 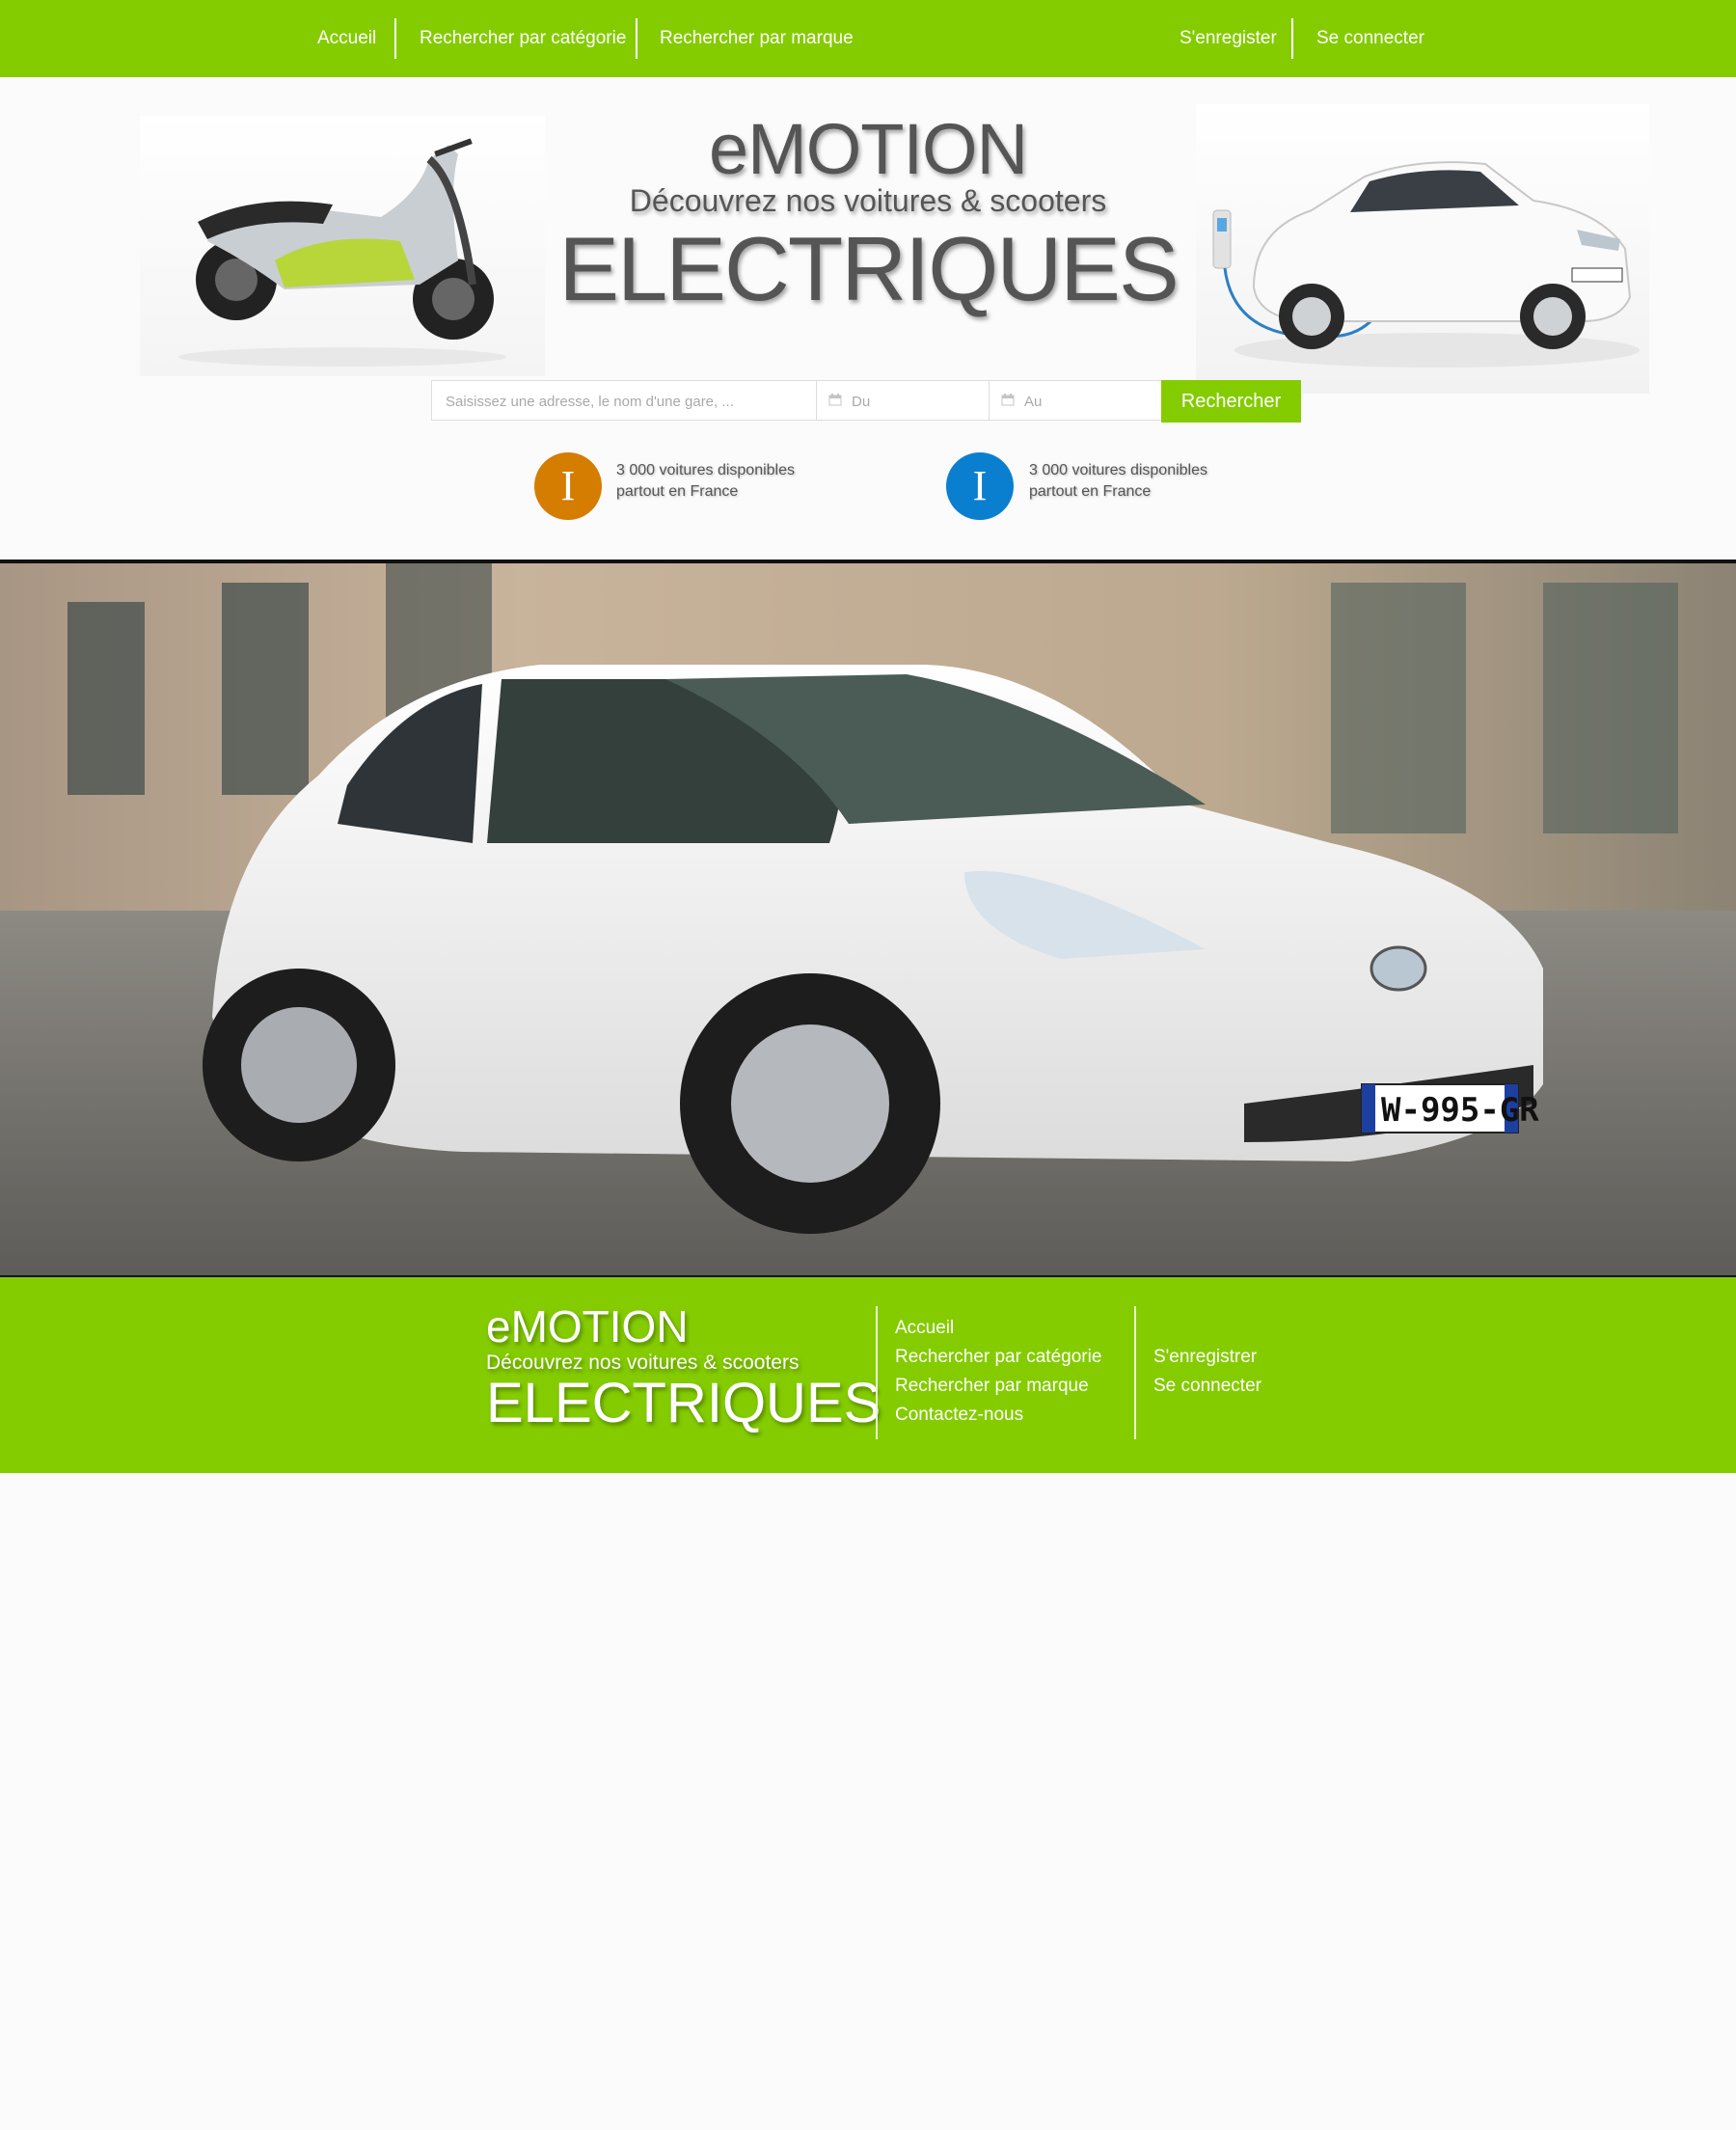 I want to click on footer-contact-link: Contactez-nous, so click(x=959, y=1415).